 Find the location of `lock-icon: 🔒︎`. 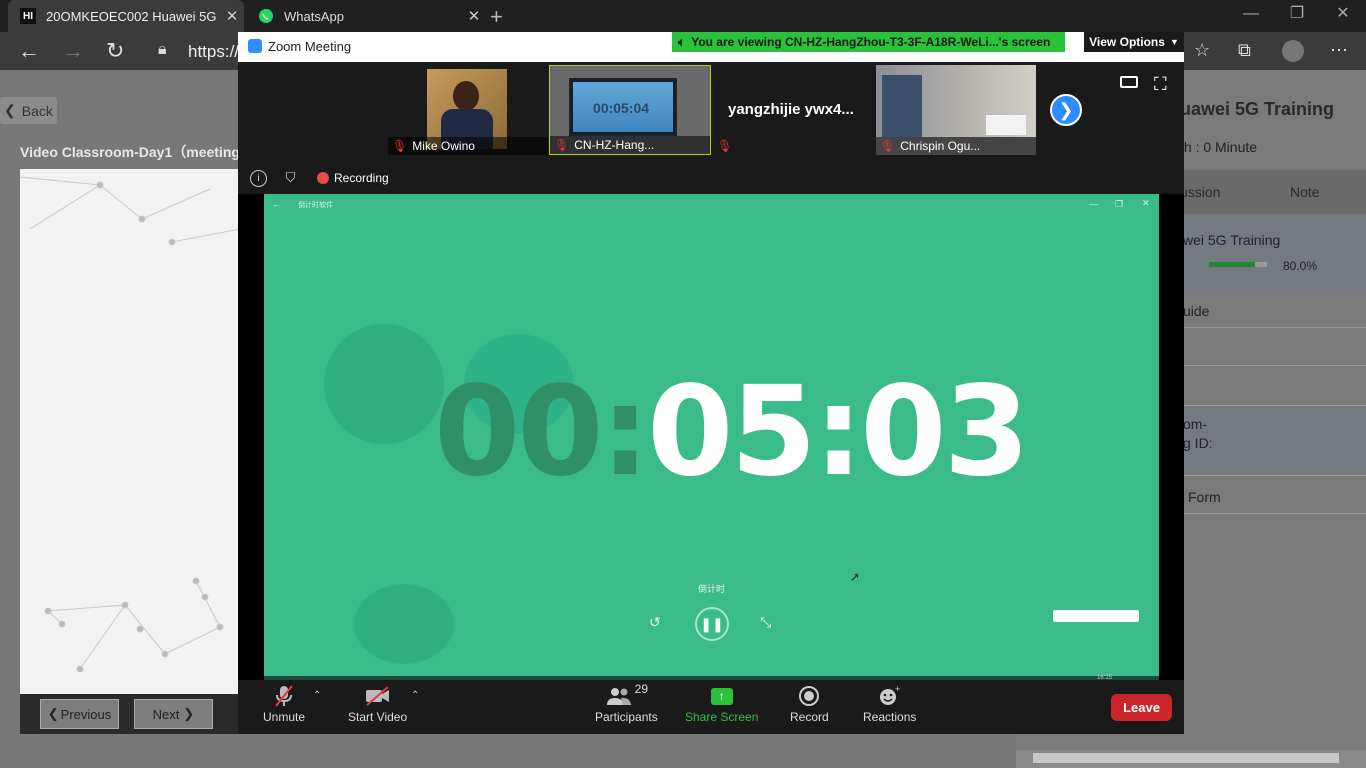

lock-icon: 🔒︎ is located at coordinates (162, 49).